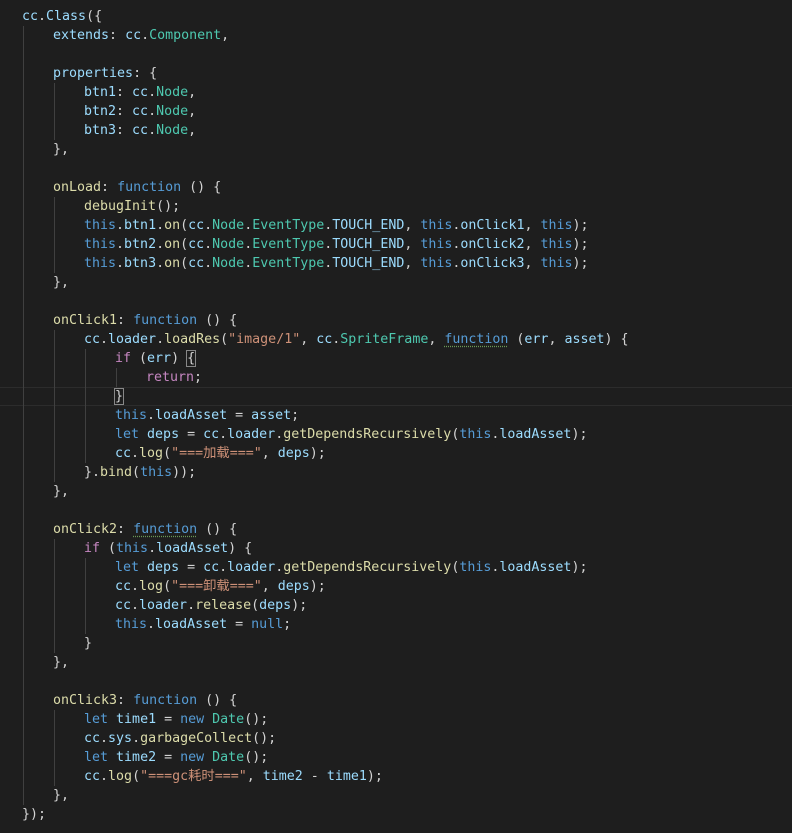 This screenshot has width=792, height=833. What do you see at coordinates (293, 453) in the screenshot?
I see `code-token: deps` at bounding box center [293, 453].